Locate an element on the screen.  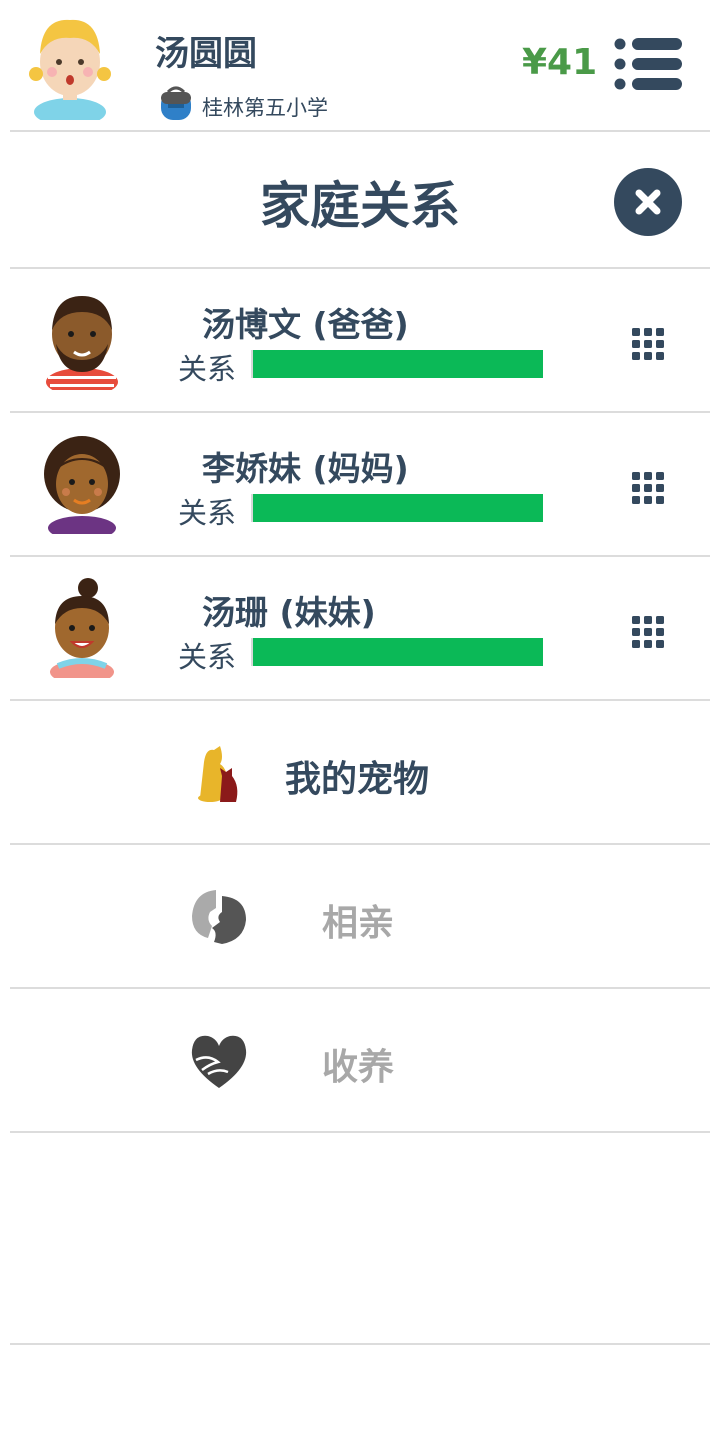
family-member-name: 李娇妹 (妈妈) is located at coordinates (305, 468).